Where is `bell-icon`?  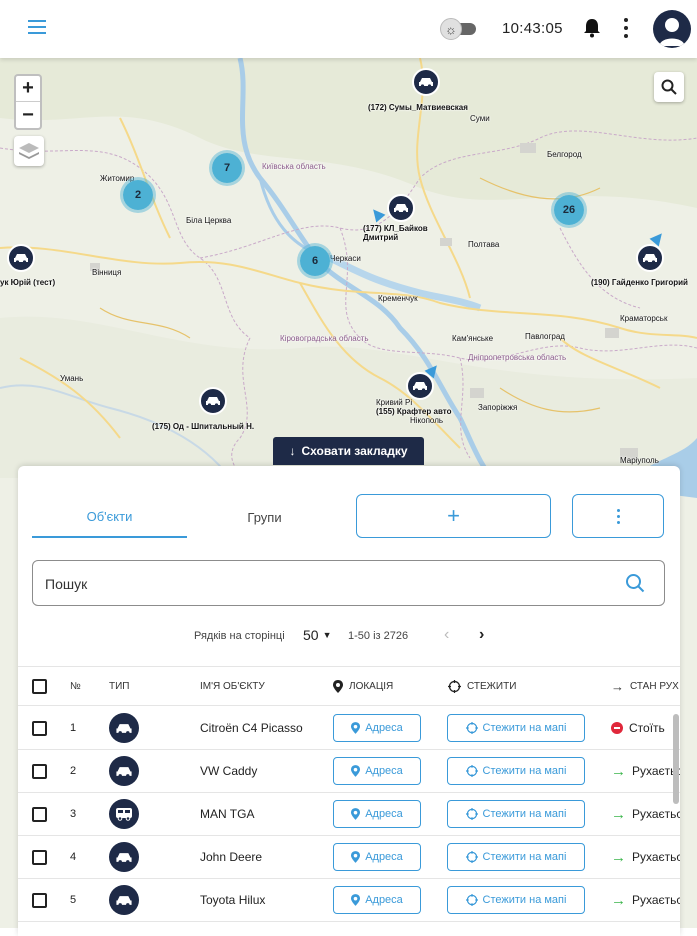
bell-icon is located at coordinates (592, 30).